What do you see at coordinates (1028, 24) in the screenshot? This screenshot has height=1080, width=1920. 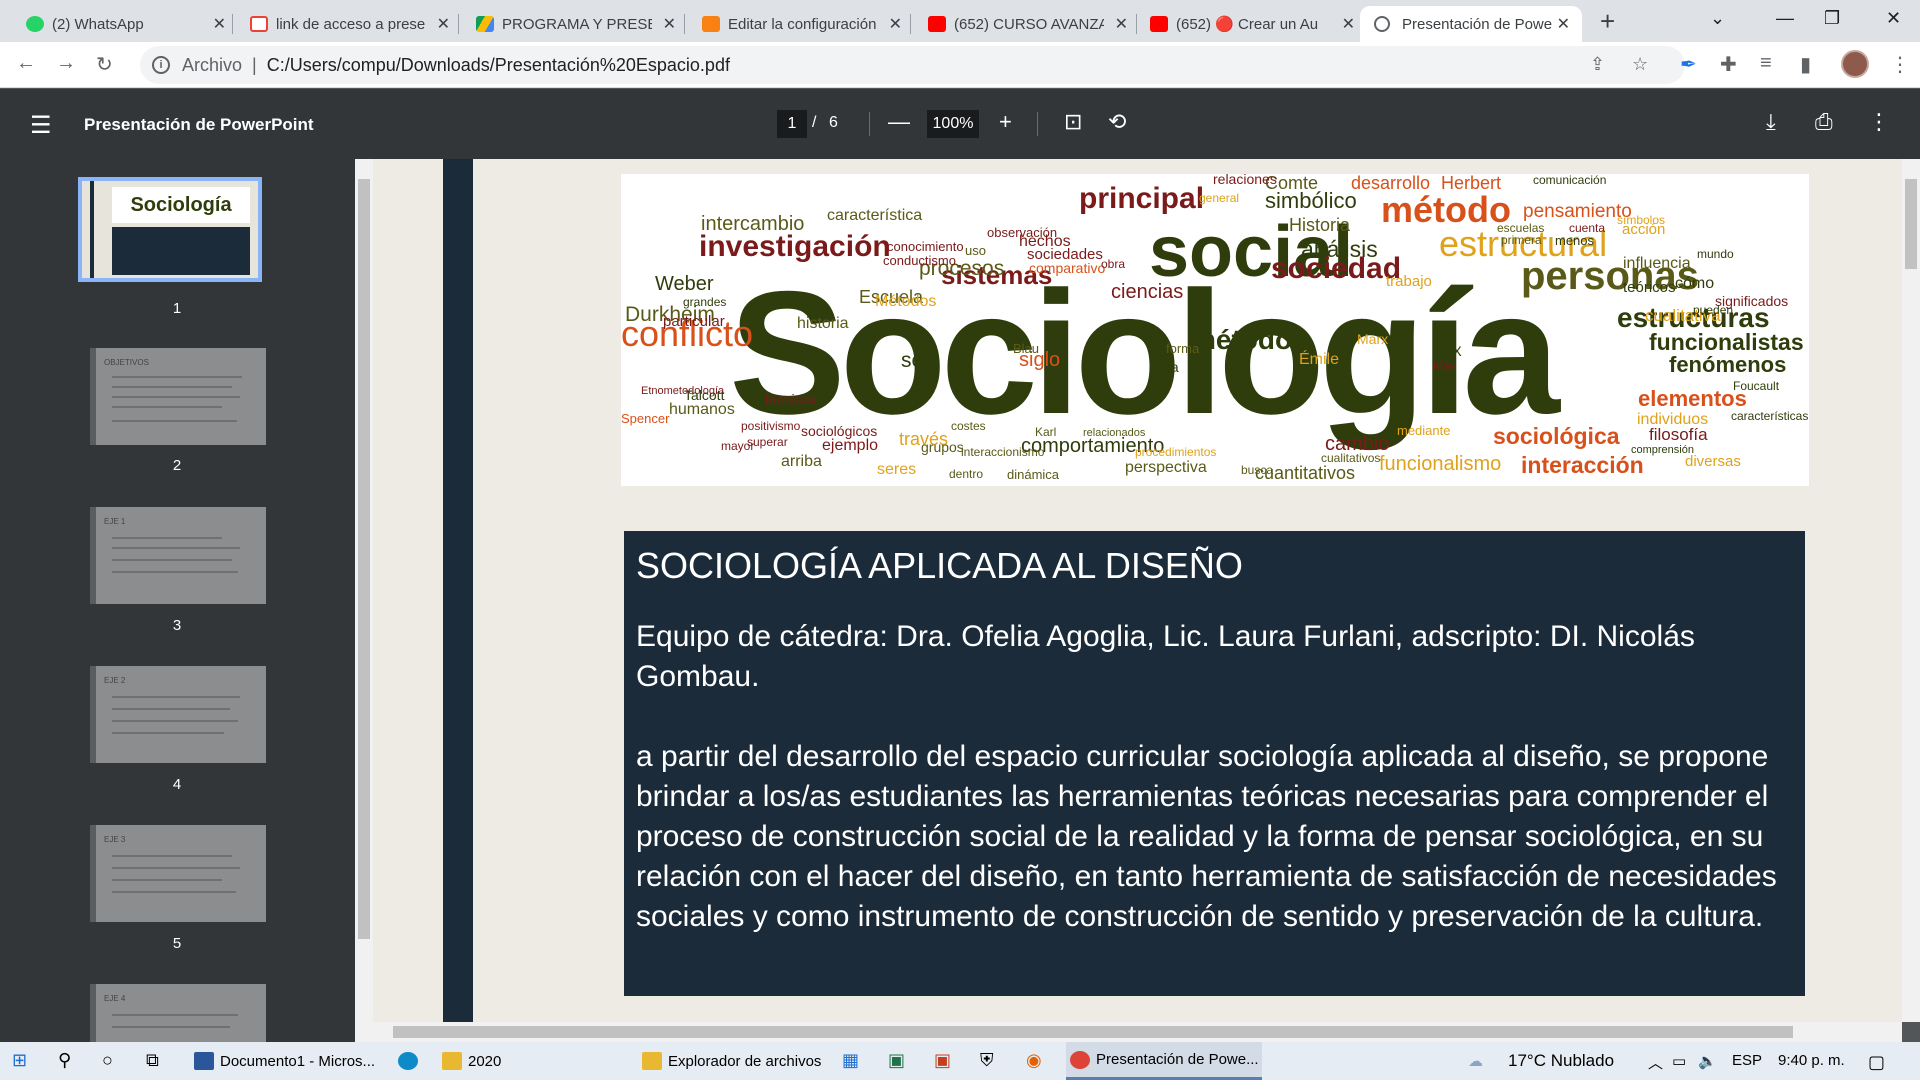 I see `tab-youtube-curso: (652) CURSO AVANZA ✕` at bounding box center [1028, 24].